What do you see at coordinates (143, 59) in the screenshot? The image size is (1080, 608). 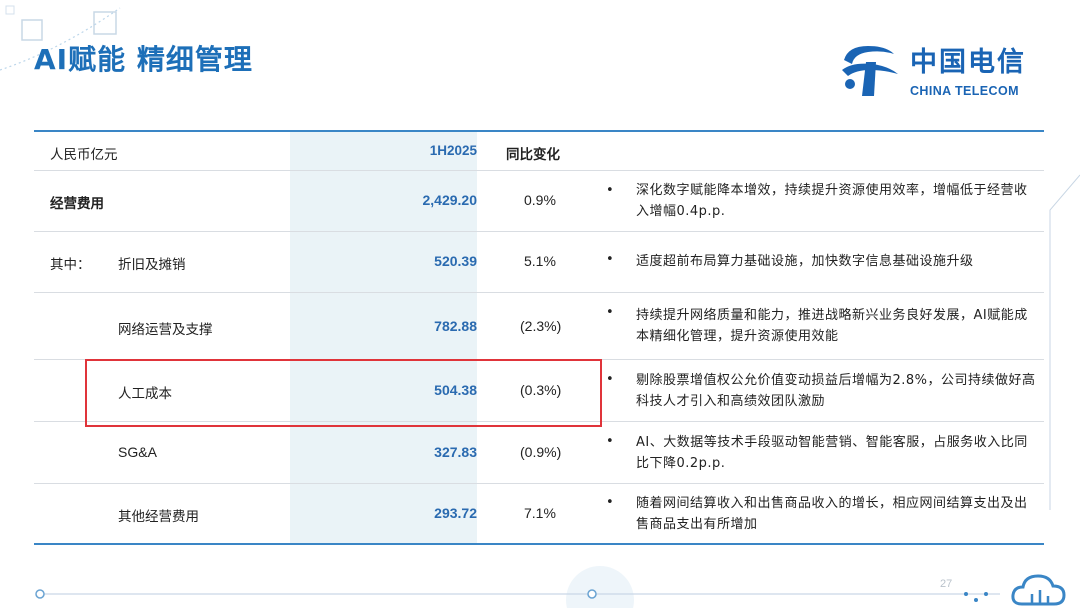 I see `page-title: AI赋能 精细管理` at bounding box center [143, 59].